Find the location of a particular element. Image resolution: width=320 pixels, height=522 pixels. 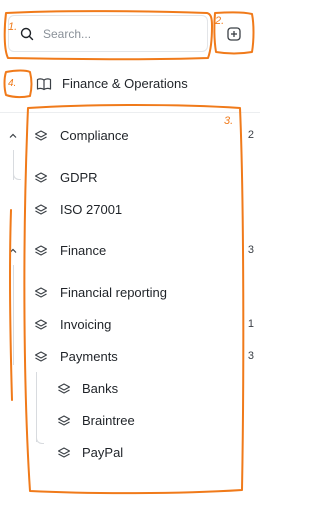

tree-item-braintree: Braintree is located at coordinates (130, 421).